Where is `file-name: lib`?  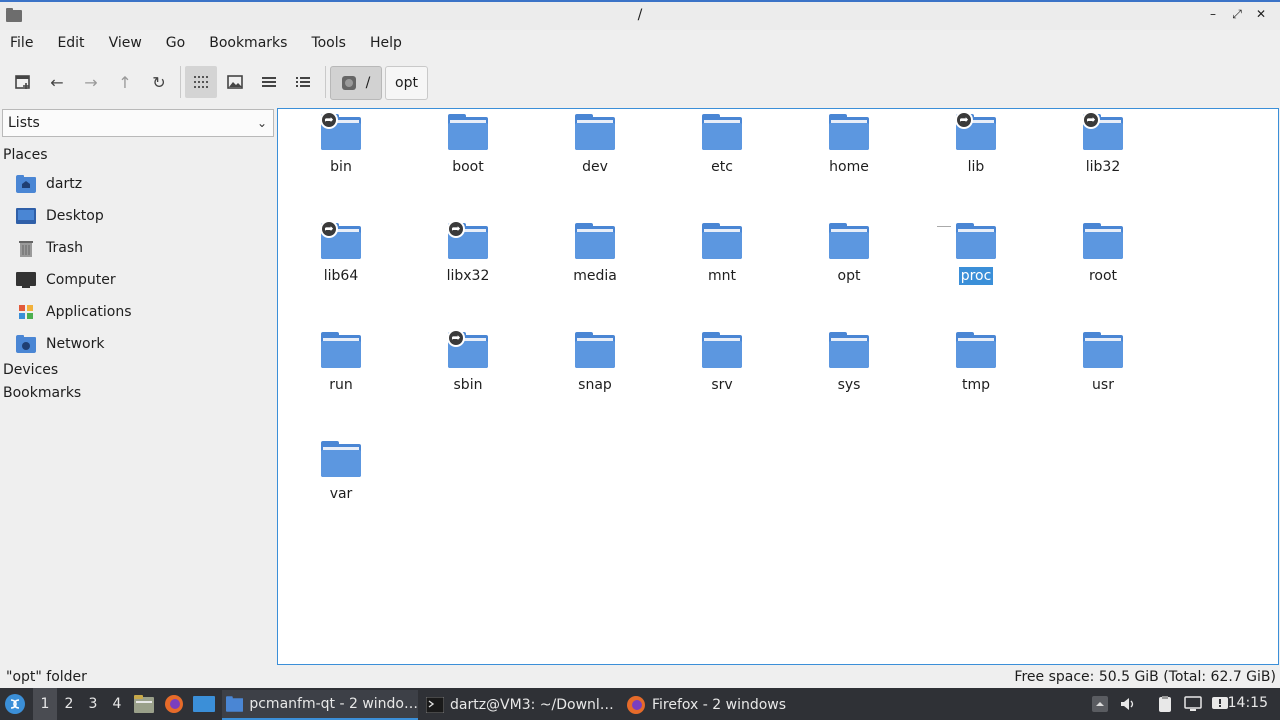
file-name: lib is located at coordinates (976, 167).